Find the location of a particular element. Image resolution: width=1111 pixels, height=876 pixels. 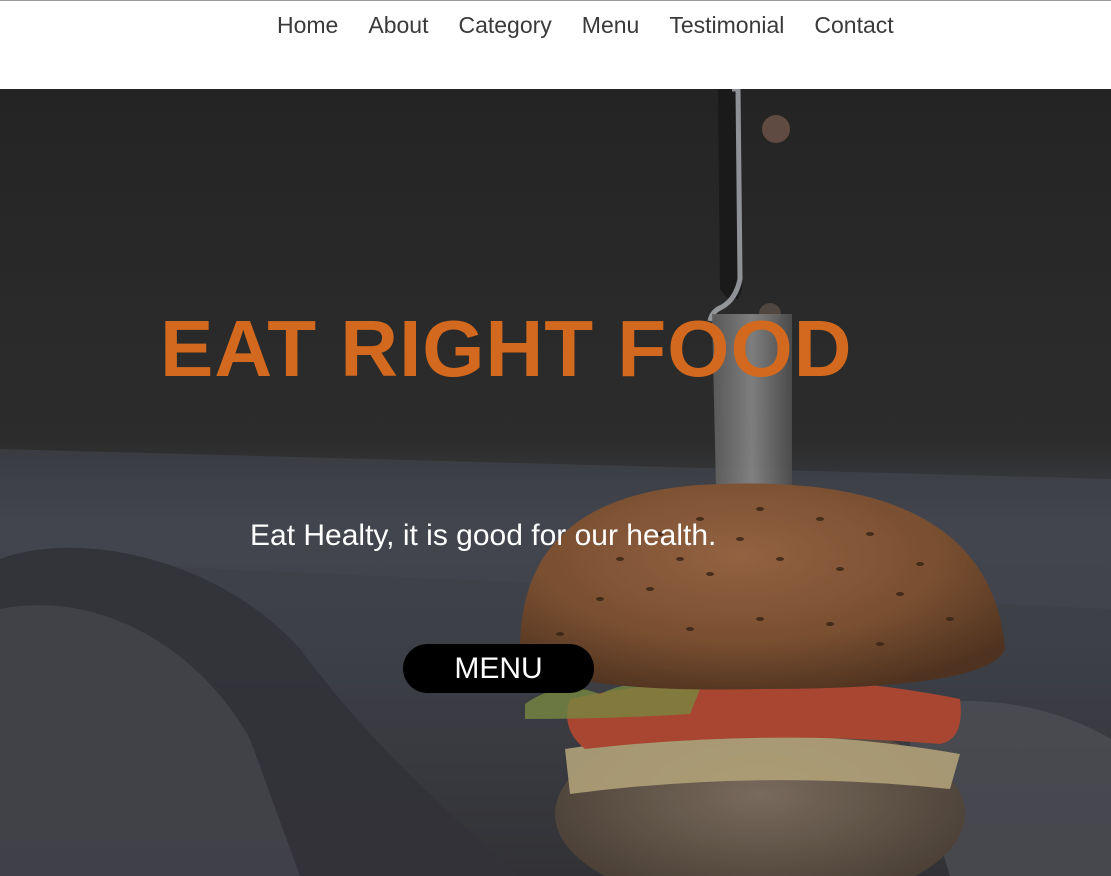

nav-item-contact: Contact is located at coordinates (853, 25).